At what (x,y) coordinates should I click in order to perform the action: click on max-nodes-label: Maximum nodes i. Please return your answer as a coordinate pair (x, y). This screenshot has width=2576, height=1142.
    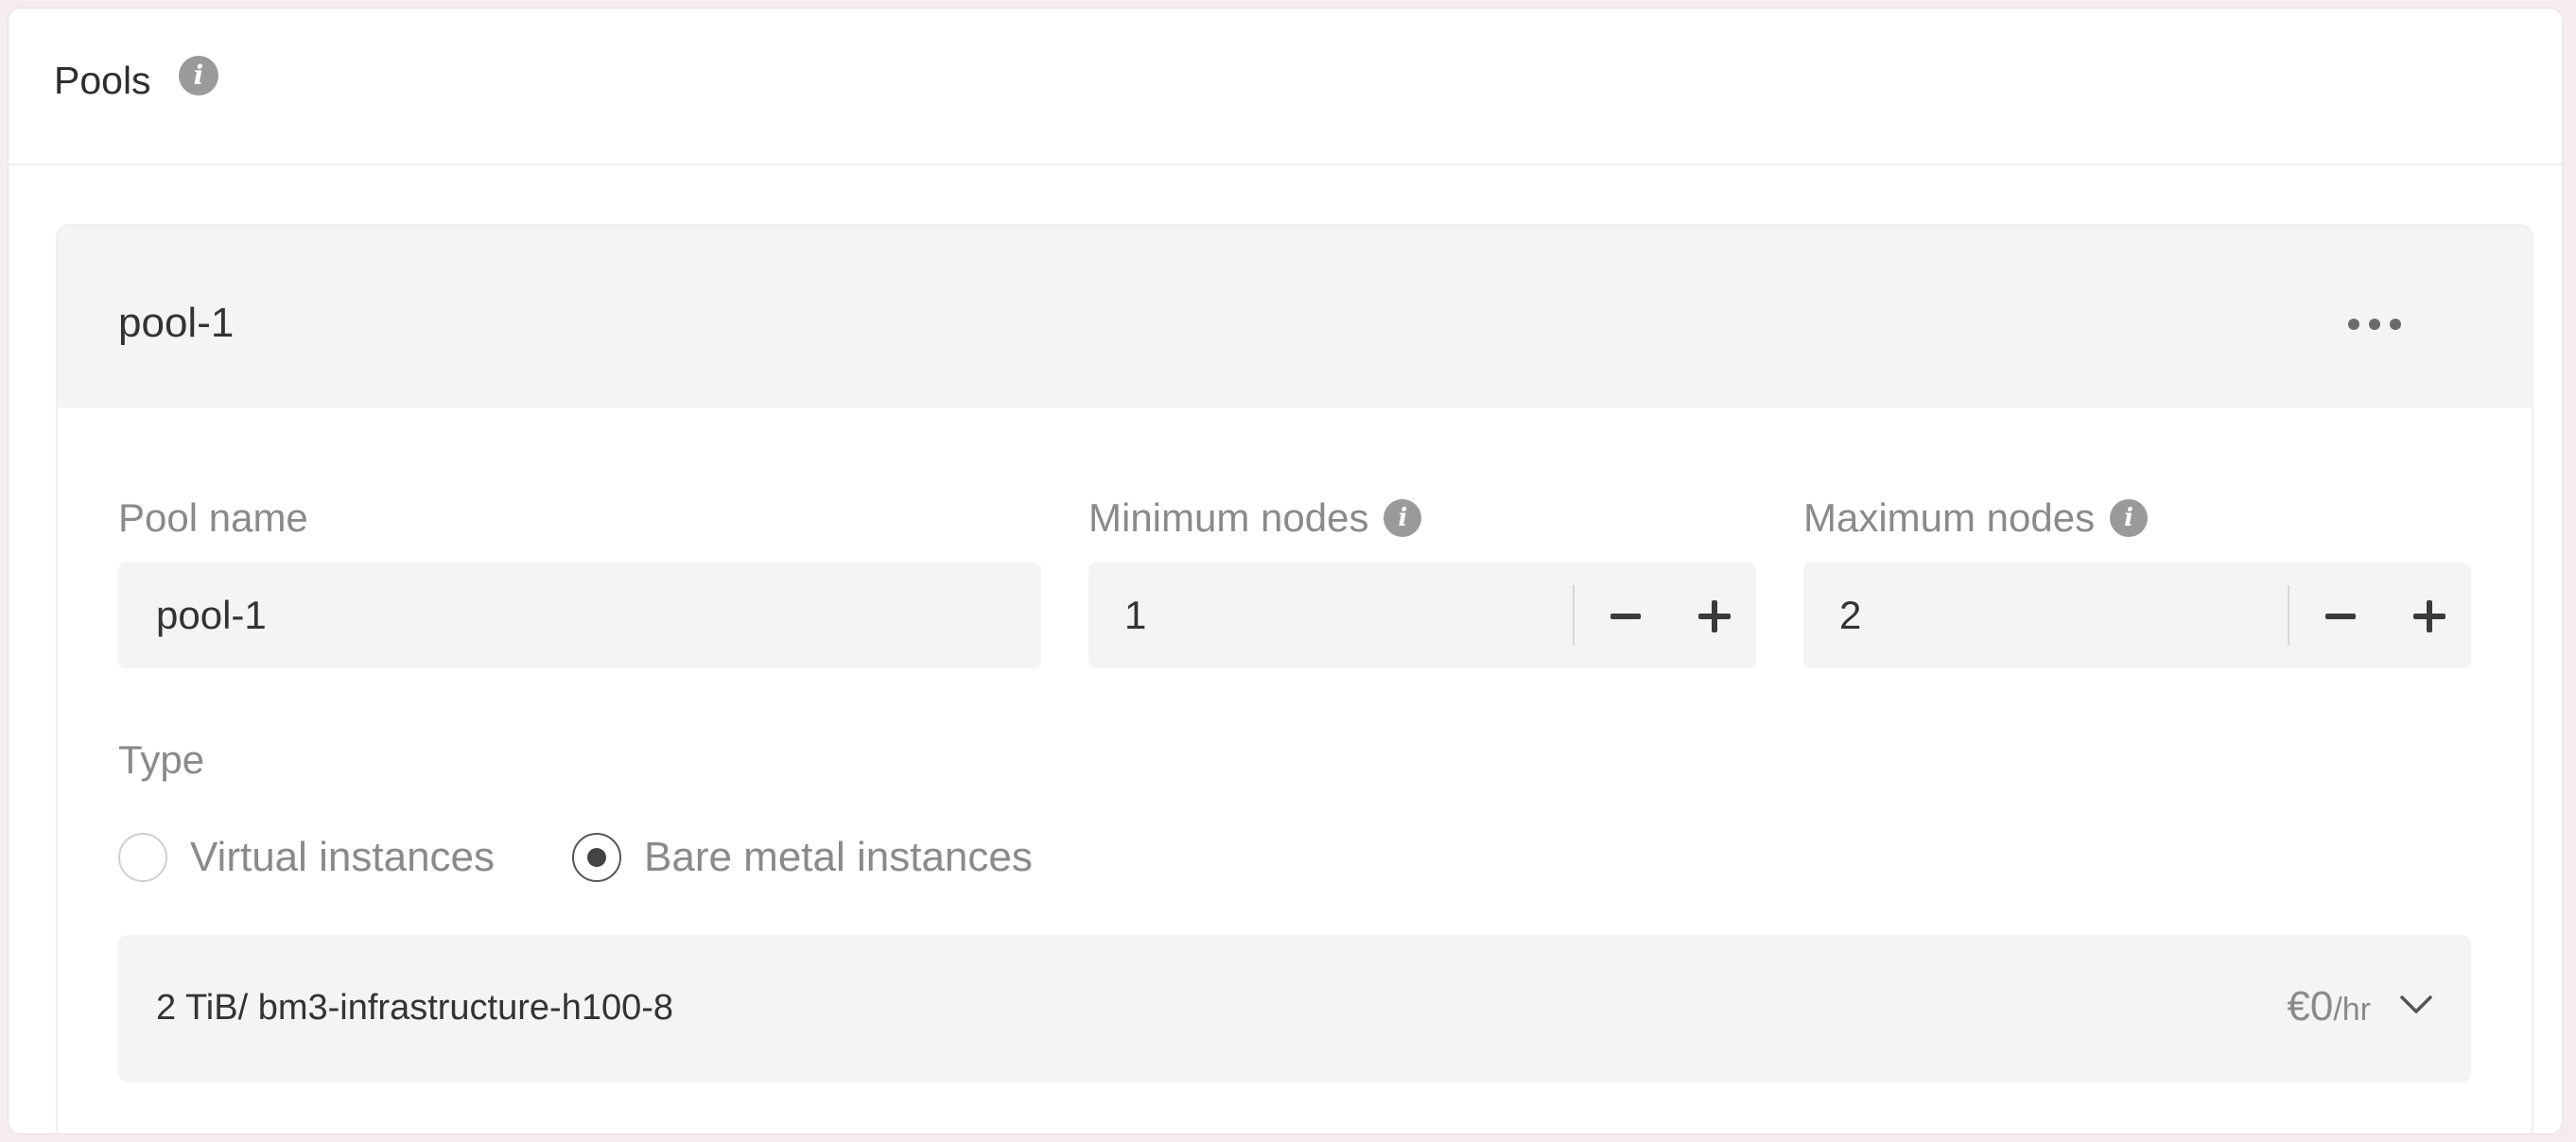
    Looking at the image, I should click on (1976, 518).